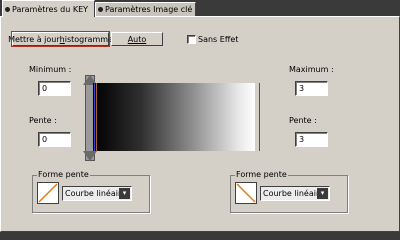 The image size is (400, 240). I want to click on left-slope-field: 0, so click(54, 139).